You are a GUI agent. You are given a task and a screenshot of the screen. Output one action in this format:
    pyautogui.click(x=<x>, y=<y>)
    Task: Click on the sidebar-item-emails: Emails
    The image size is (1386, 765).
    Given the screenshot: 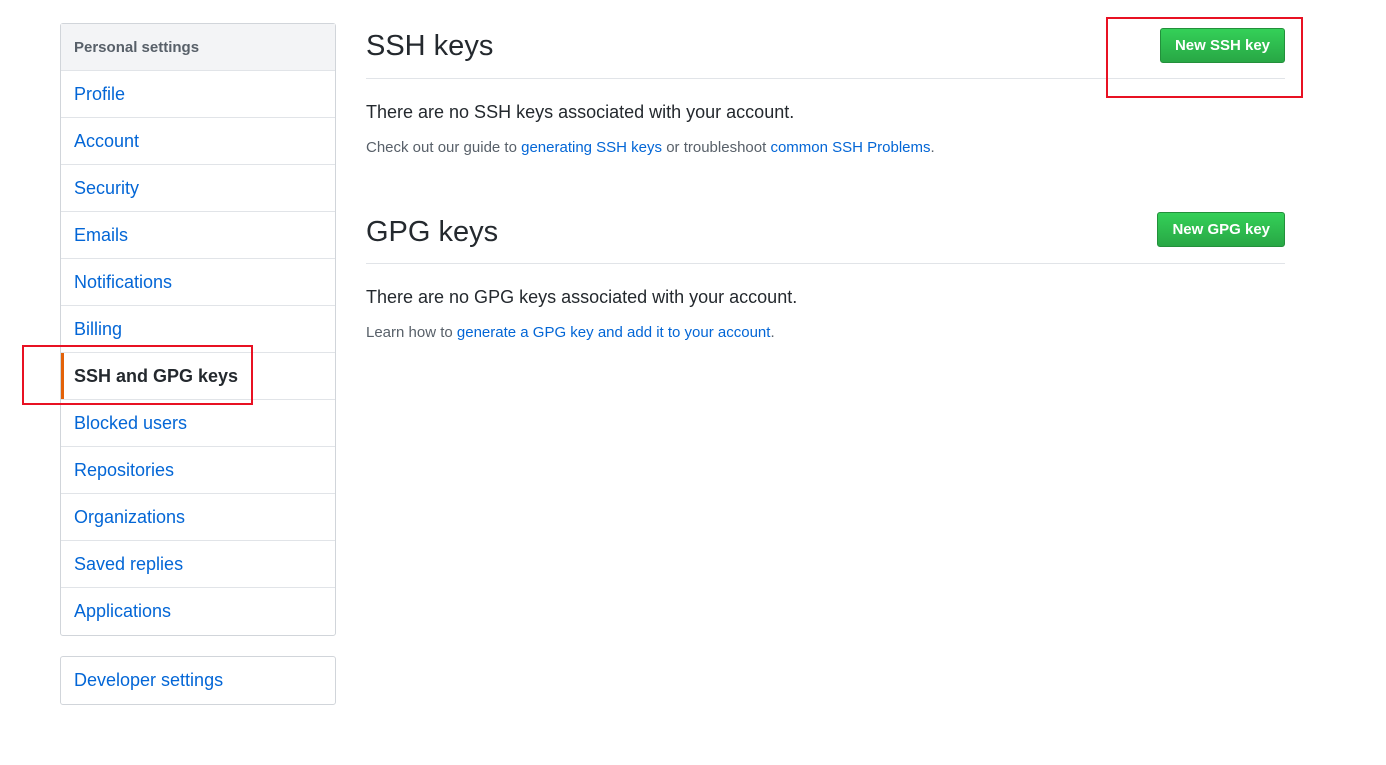 What is the action you would take?
    pyautogui.click(x=198, y=235)
    